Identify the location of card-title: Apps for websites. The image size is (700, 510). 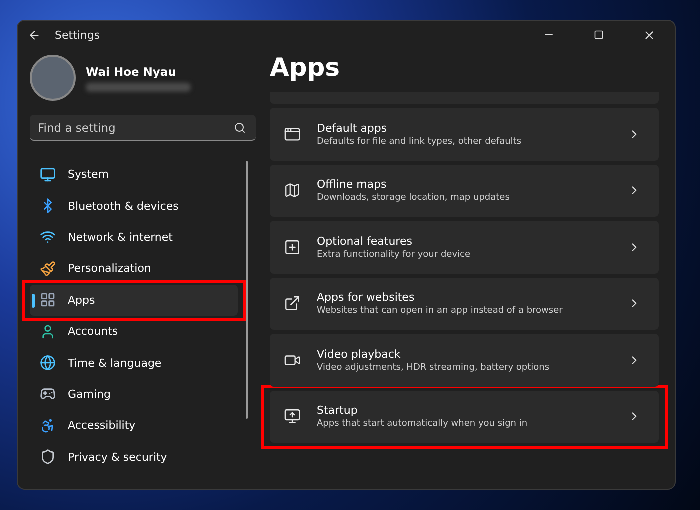
(366, 297).